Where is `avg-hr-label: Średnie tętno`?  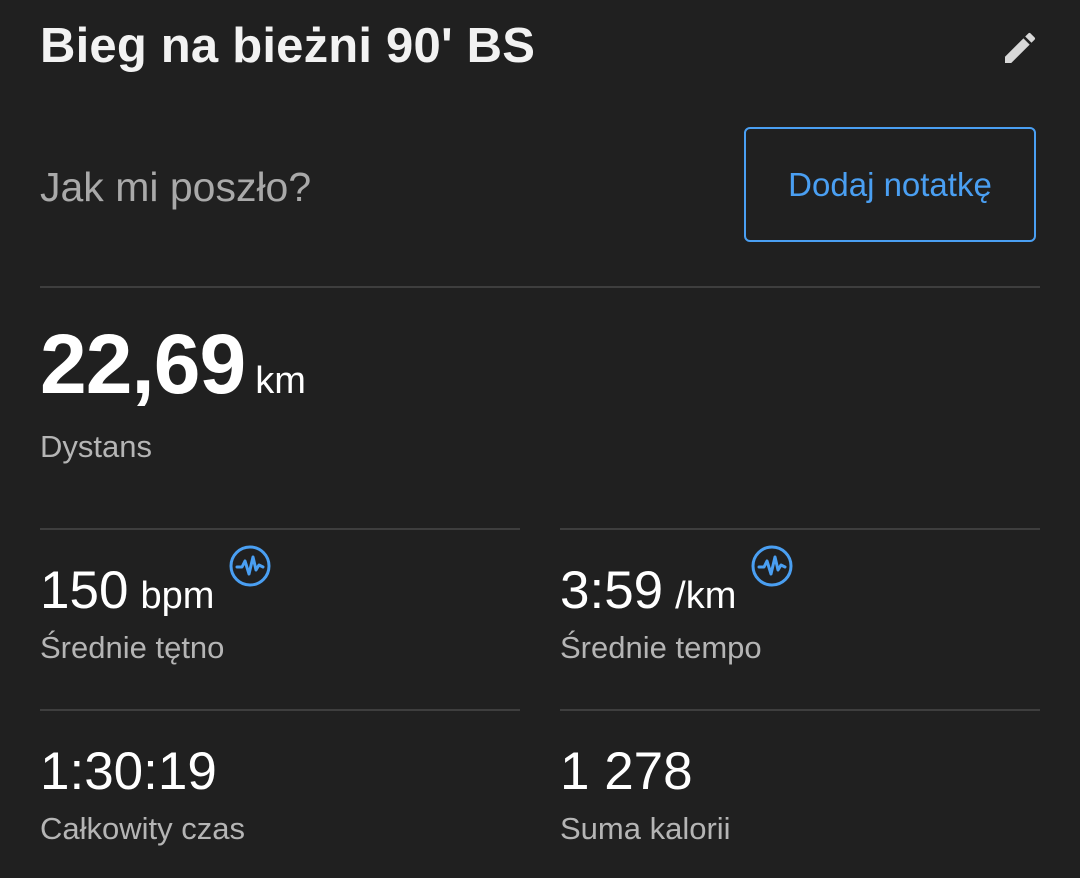
avg-hr-label: Średnie tętno is located at coordinates (132, 647).